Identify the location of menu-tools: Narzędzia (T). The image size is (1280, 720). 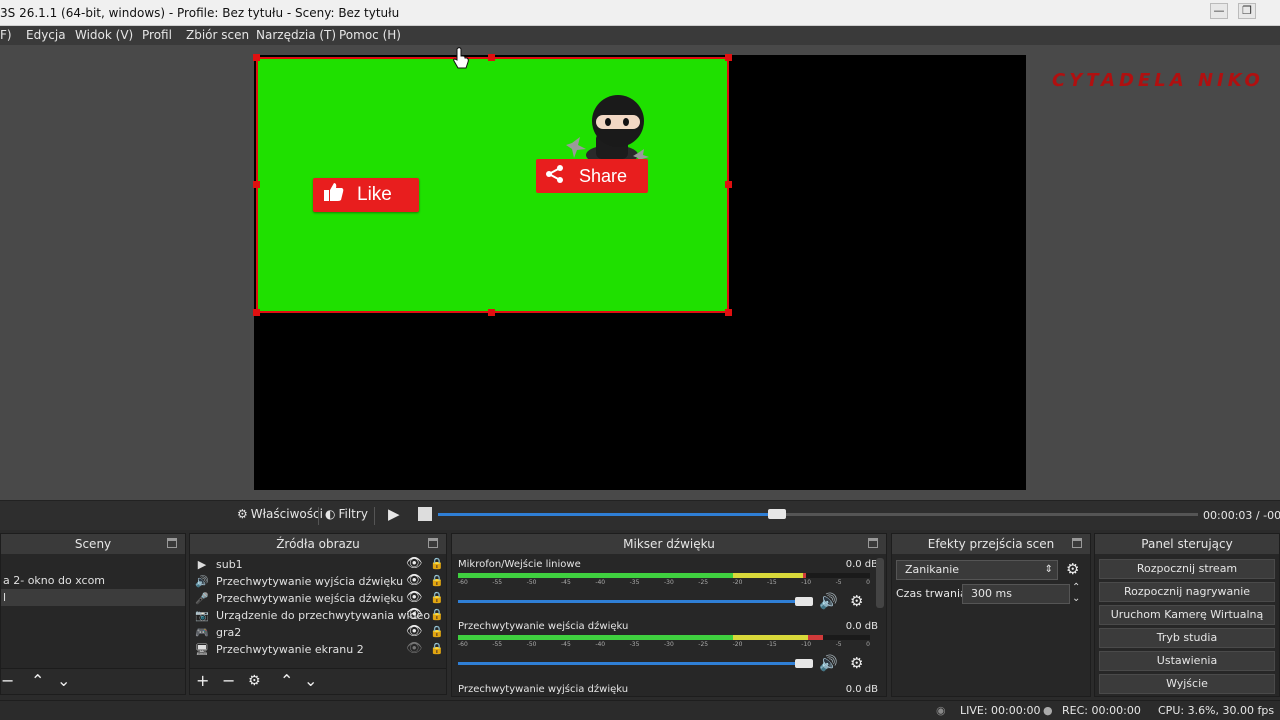
(296, 35).